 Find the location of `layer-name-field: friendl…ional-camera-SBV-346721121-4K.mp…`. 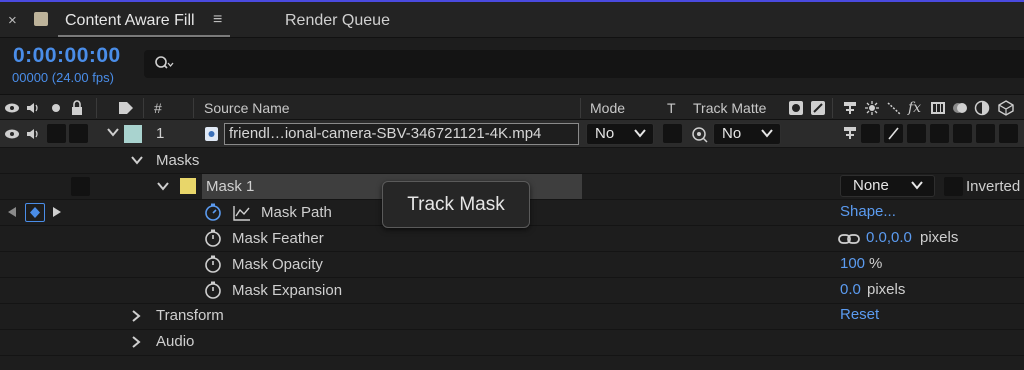

layer-name-field: friendl…ional-camera-SBV-346721121-4K.mp… is located at coordinates (401, 134).